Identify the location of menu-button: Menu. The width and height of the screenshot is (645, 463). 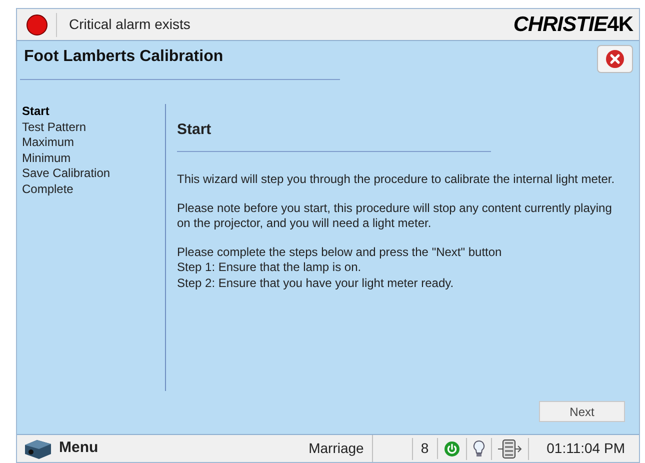
(78, 448).